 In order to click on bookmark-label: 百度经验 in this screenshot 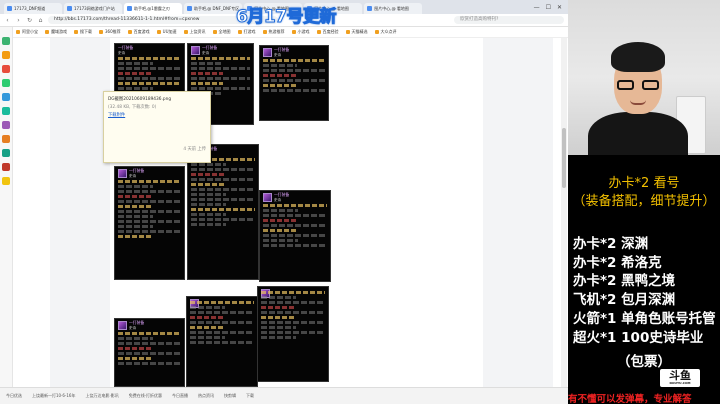, I will do `click(330, 31)`.